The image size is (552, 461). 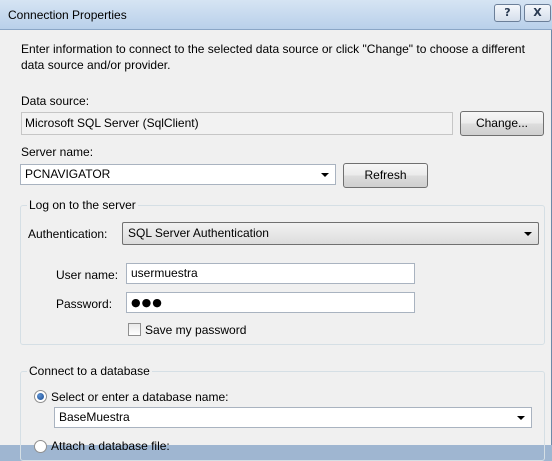 I want to click on select-database-label: Select or enter a database name:, so click(x=139, y=397).